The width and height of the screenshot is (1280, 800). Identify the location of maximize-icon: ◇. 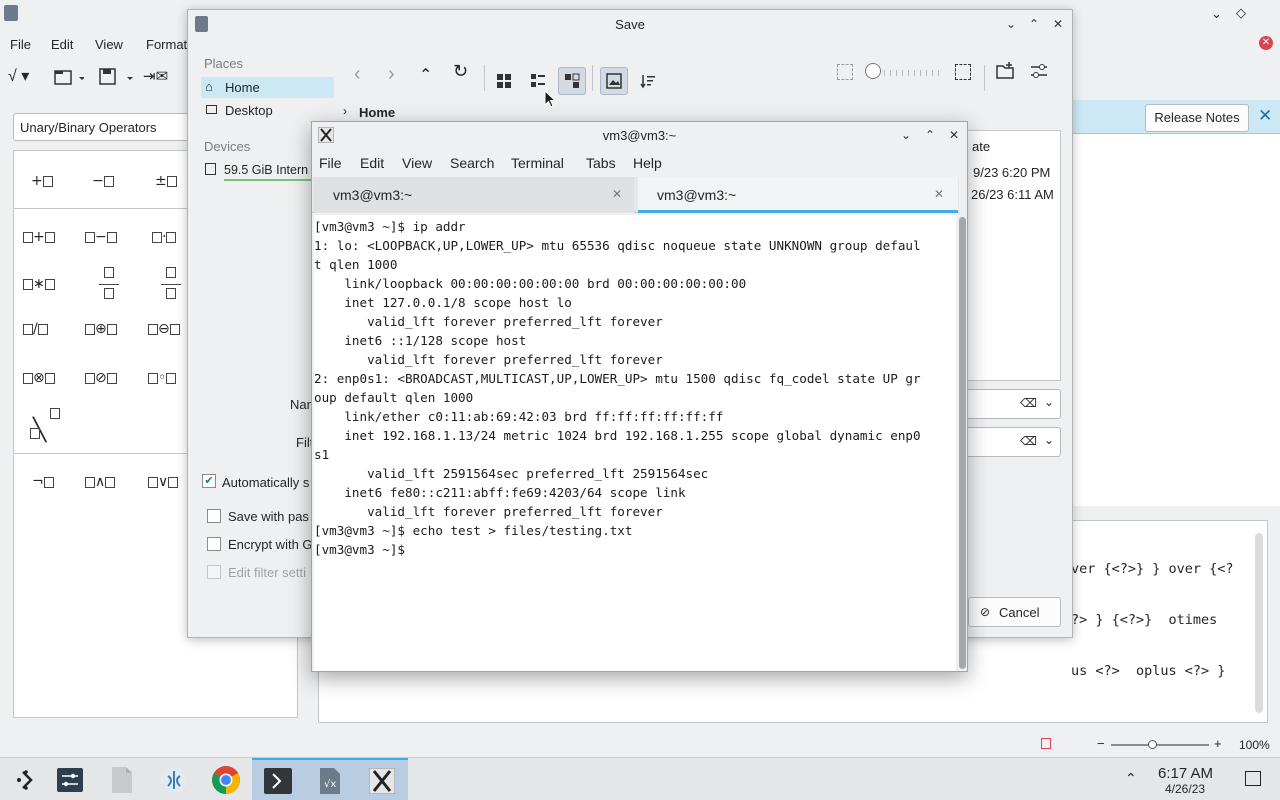
(1241, 13).